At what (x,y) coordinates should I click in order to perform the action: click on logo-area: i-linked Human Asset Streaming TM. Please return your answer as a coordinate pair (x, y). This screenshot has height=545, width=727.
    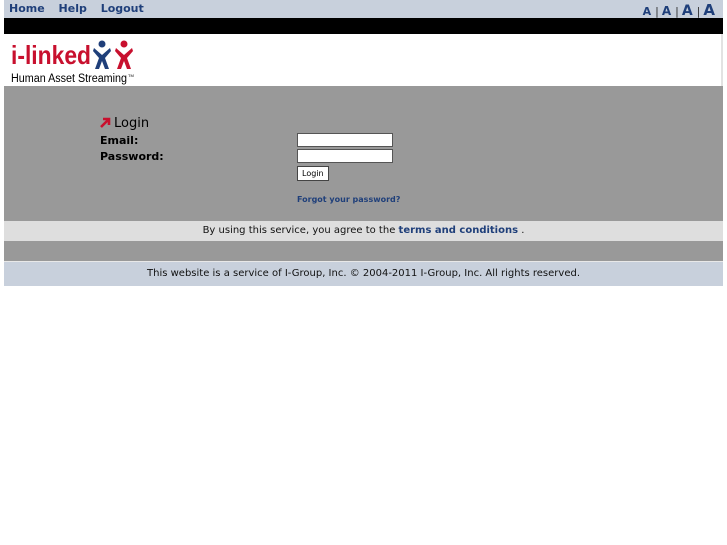
    Looking at the image, I should click on (363, 60).